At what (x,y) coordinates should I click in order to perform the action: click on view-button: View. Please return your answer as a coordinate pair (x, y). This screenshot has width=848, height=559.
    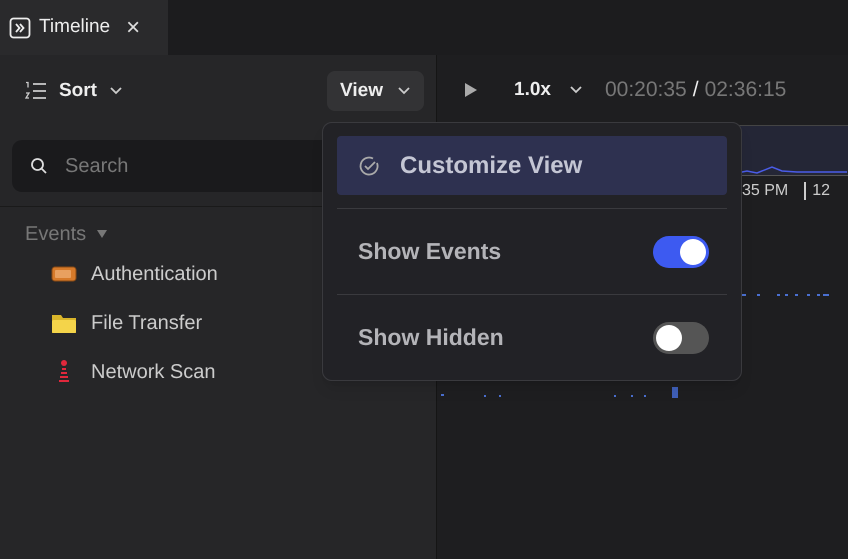
    Looking at the image, I should click on (375, 91).